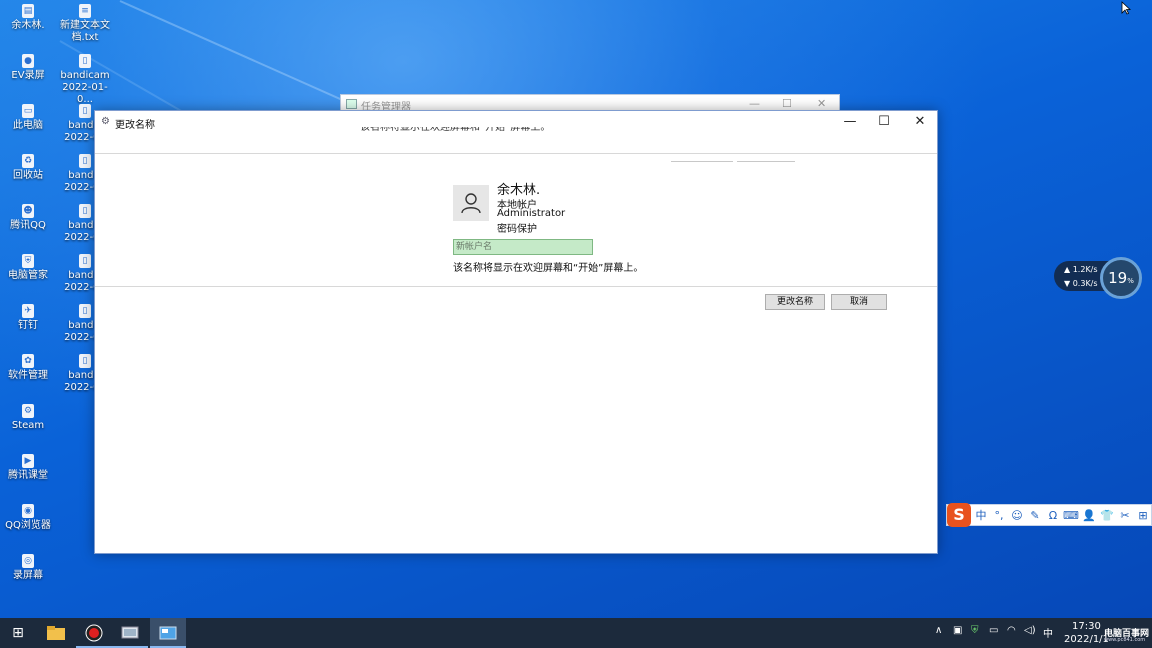 This screenshot has width=1152, height=648. I want to click on sogou-ime-icon: S, so click(959, 515).